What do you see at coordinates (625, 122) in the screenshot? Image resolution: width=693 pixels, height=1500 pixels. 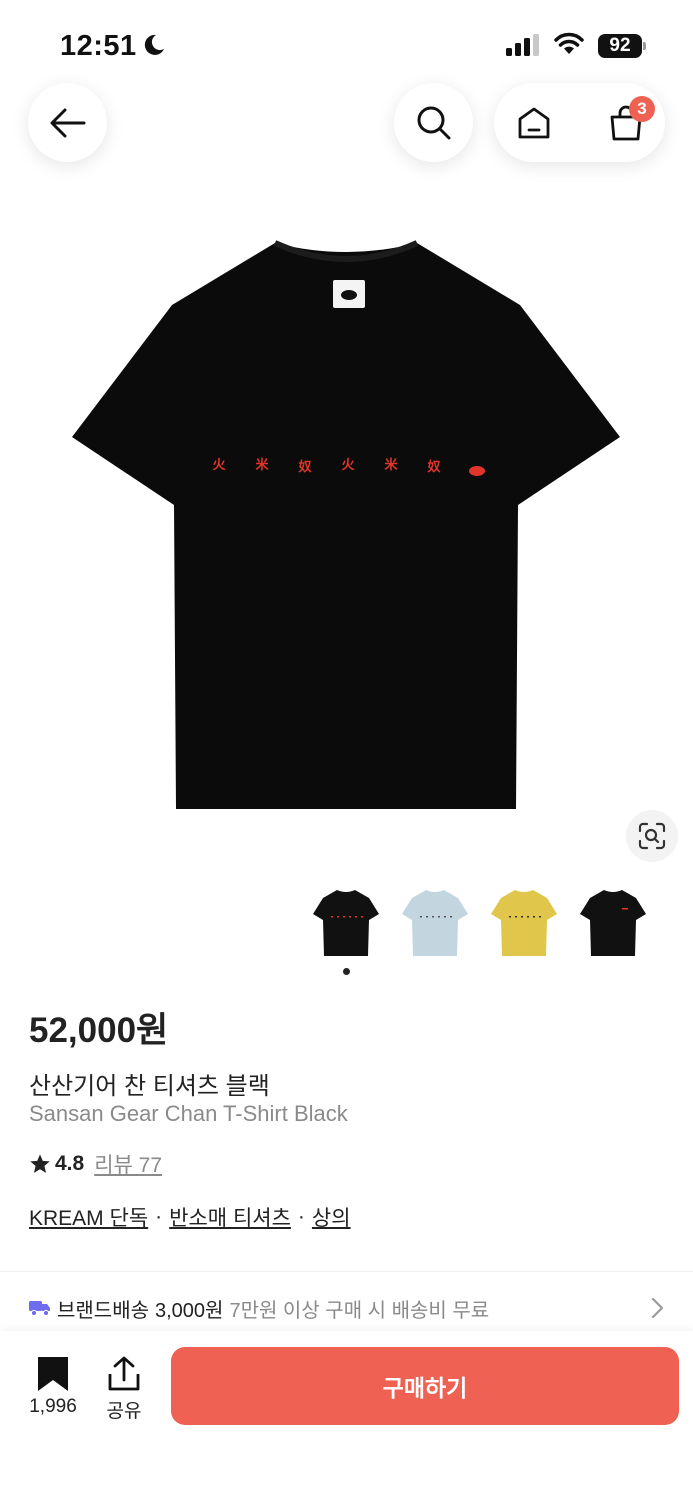 I see `cart-button` at bounding box center [625, 122].